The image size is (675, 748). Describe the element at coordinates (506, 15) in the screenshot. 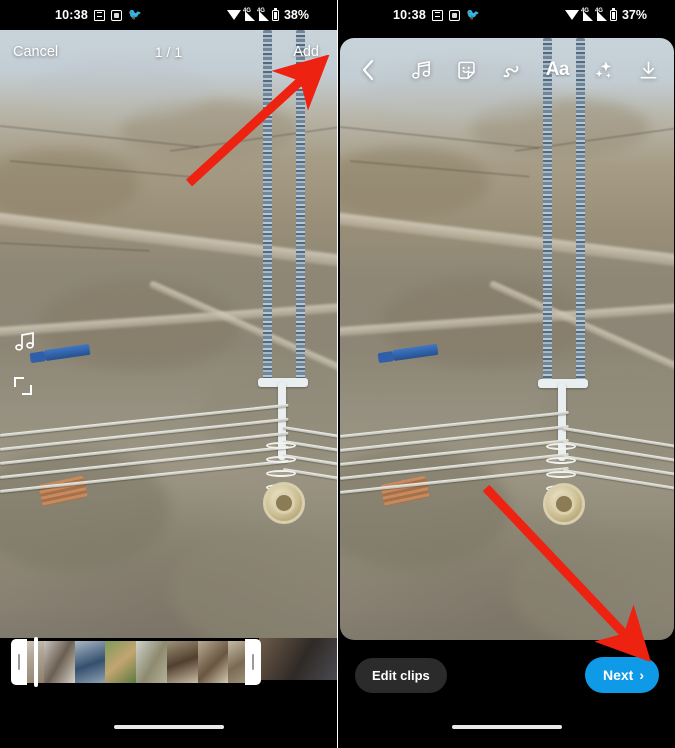

I see `status-bar-right: 10:38 🐦 4G 4G 37%` at that location.